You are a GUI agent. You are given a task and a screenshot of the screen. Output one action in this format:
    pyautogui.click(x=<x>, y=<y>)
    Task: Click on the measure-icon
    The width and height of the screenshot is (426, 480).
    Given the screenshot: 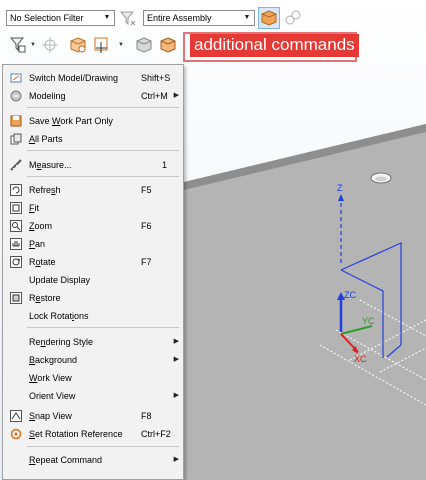 What is the action you would take?
    pyautogui.click(x=16, y=165)
    